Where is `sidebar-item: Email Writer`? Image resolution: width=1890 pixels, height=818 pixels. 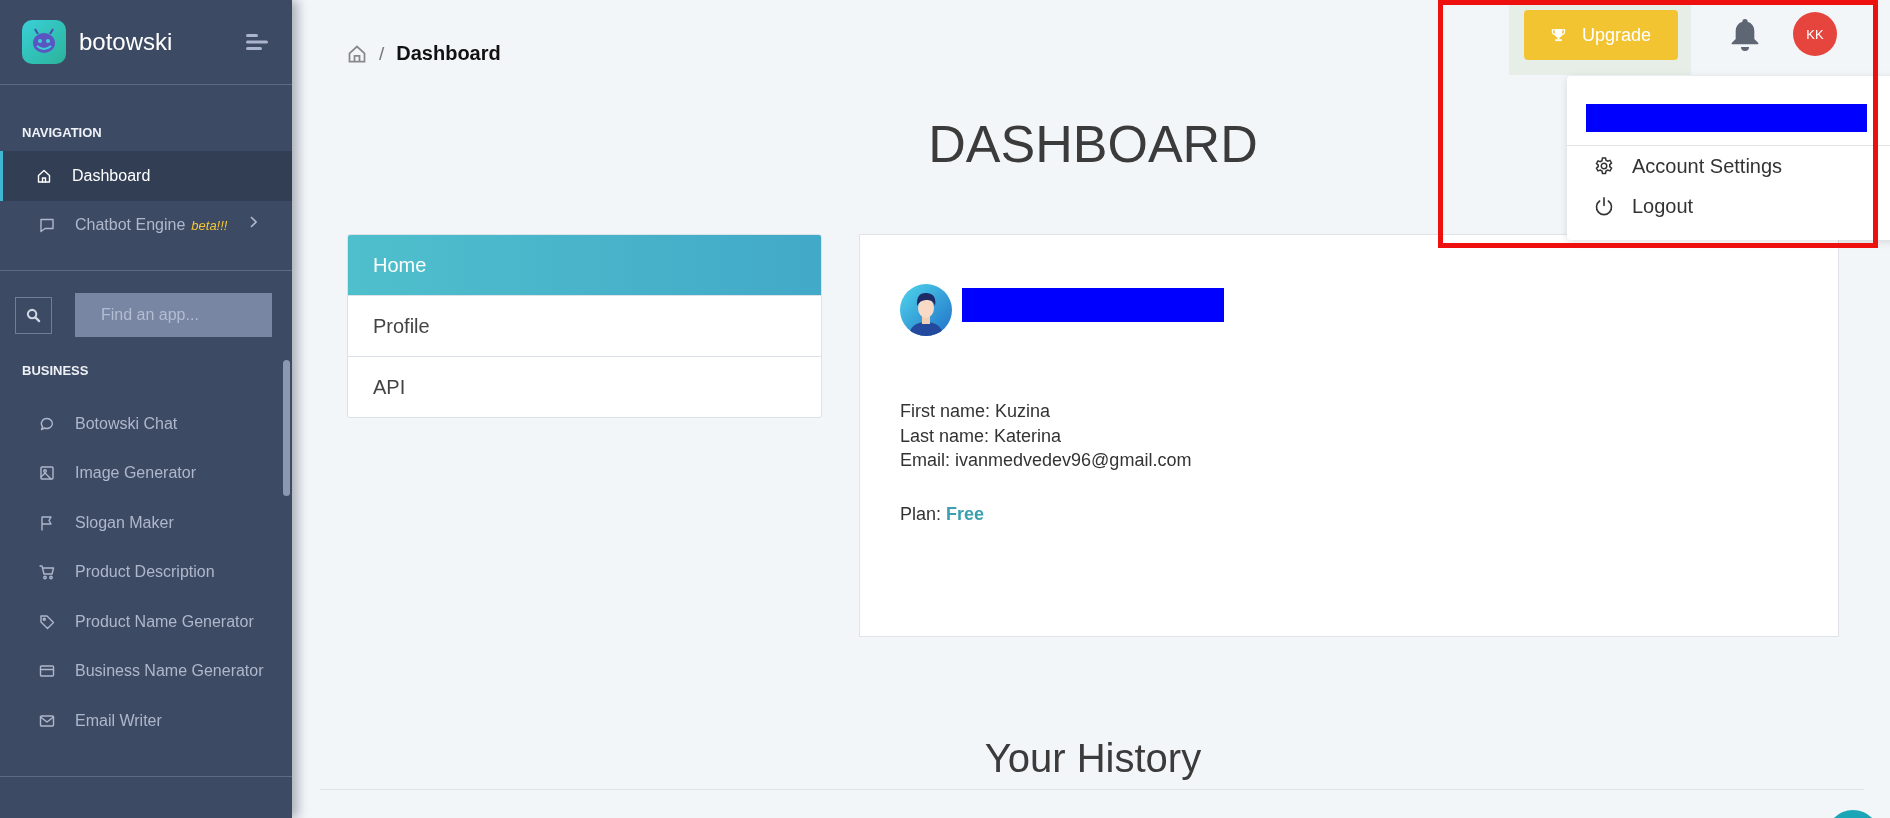
sidebar-item: Email Writer is located at coordinates (146, 721).